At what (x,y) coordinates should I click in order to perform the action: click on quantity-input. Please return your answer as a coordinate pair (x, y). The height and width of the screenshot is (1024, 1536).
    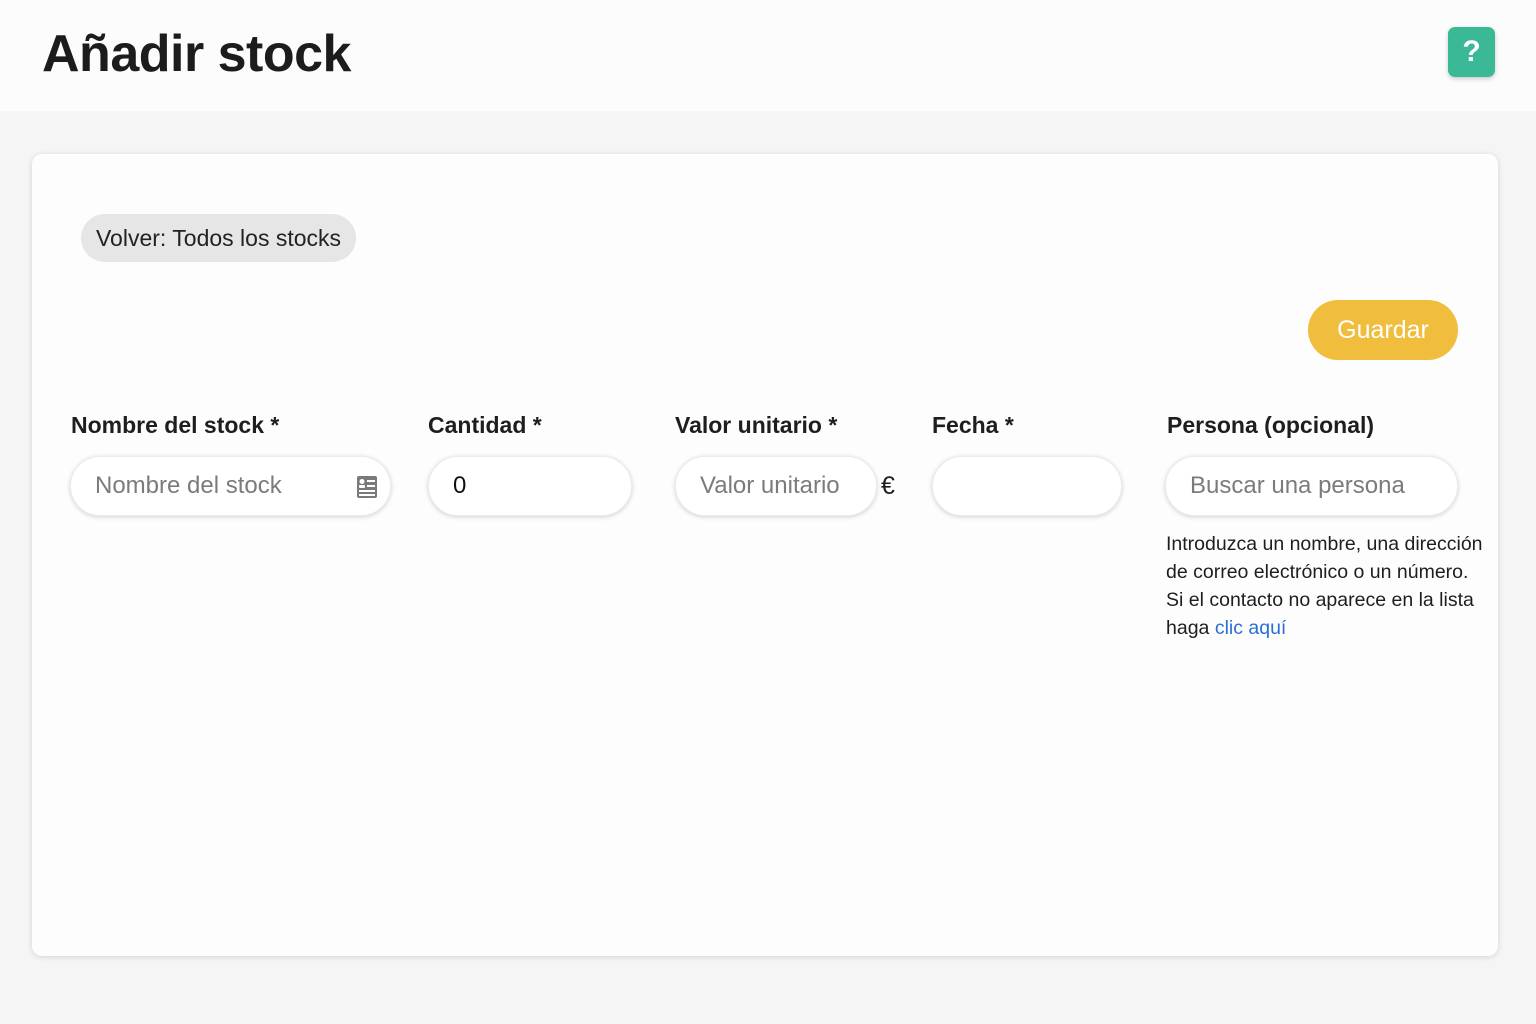
    Looking at the image, I should click on (530, 486).